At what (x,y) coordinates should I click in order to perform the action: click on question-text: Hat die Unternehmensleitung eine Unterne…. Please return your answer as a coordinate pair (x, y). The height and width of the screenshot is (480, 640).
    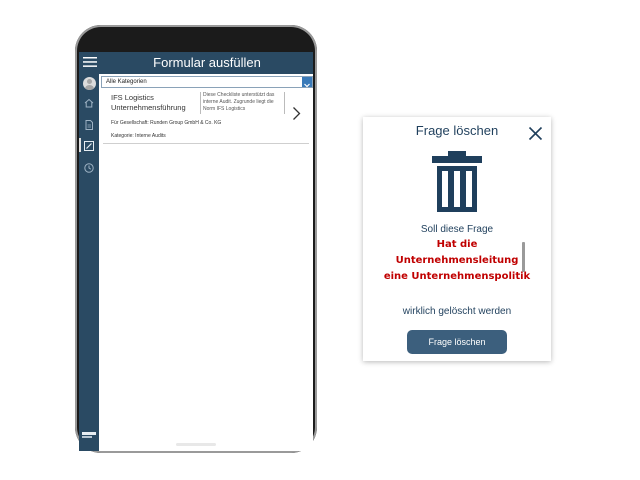
    Looking at the image, I should click on (457, 260).